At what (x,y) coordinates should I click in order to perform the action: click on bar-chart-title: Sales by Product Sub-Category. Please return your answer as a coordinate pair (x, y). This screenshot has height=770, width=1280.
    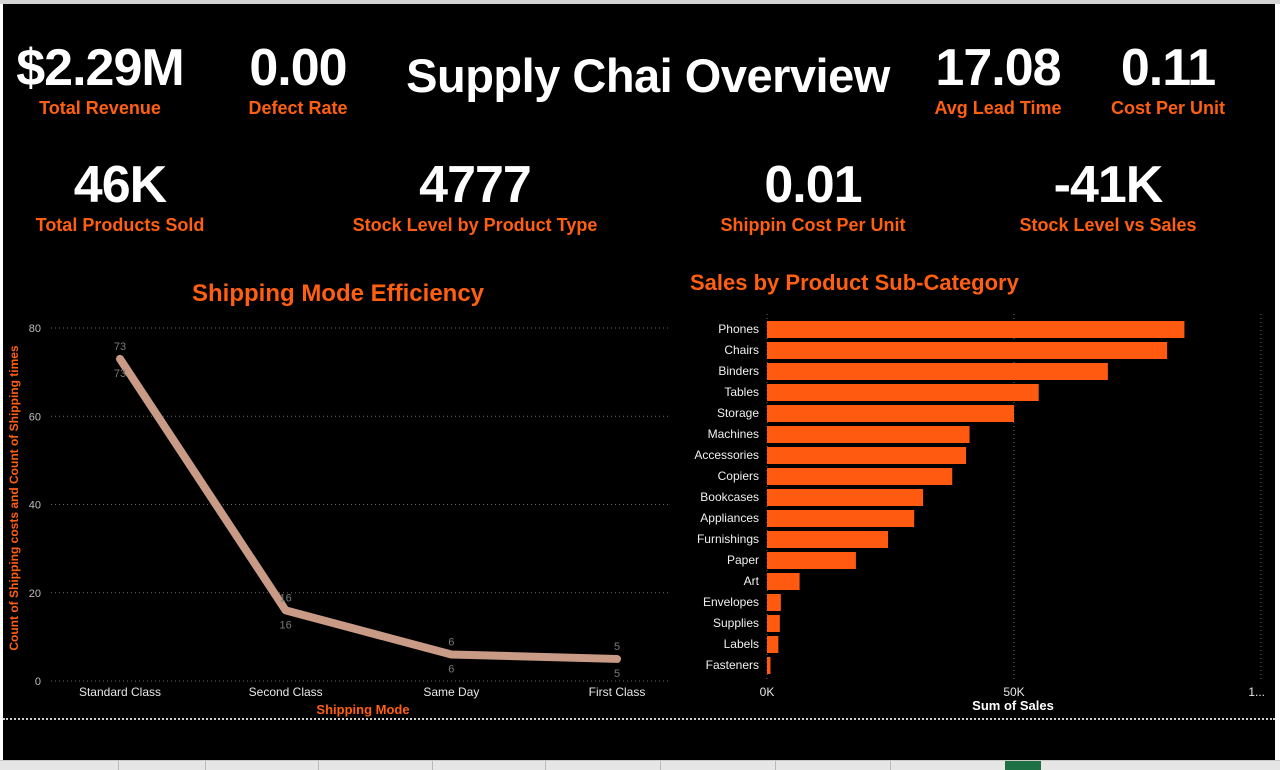
    Looking at the image, I should click on (854, 282).